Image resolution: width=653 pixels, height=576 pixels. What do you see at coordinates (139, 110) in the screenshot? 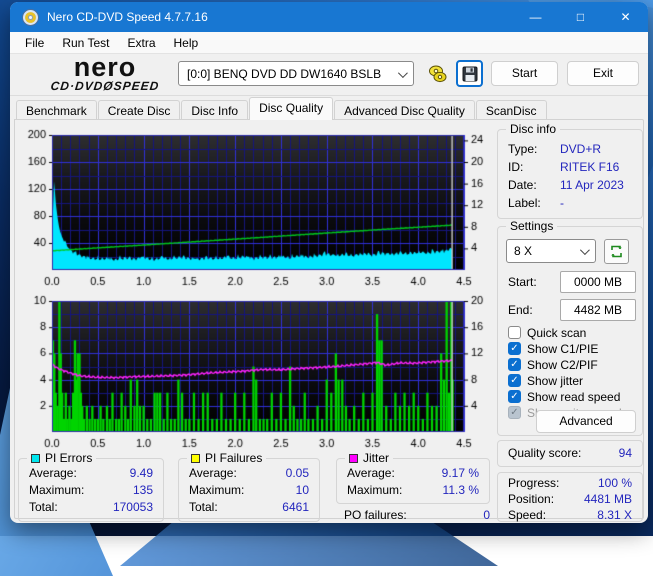
I see `tab-create-disc: Create Disc` at bounding box center [139, 110].